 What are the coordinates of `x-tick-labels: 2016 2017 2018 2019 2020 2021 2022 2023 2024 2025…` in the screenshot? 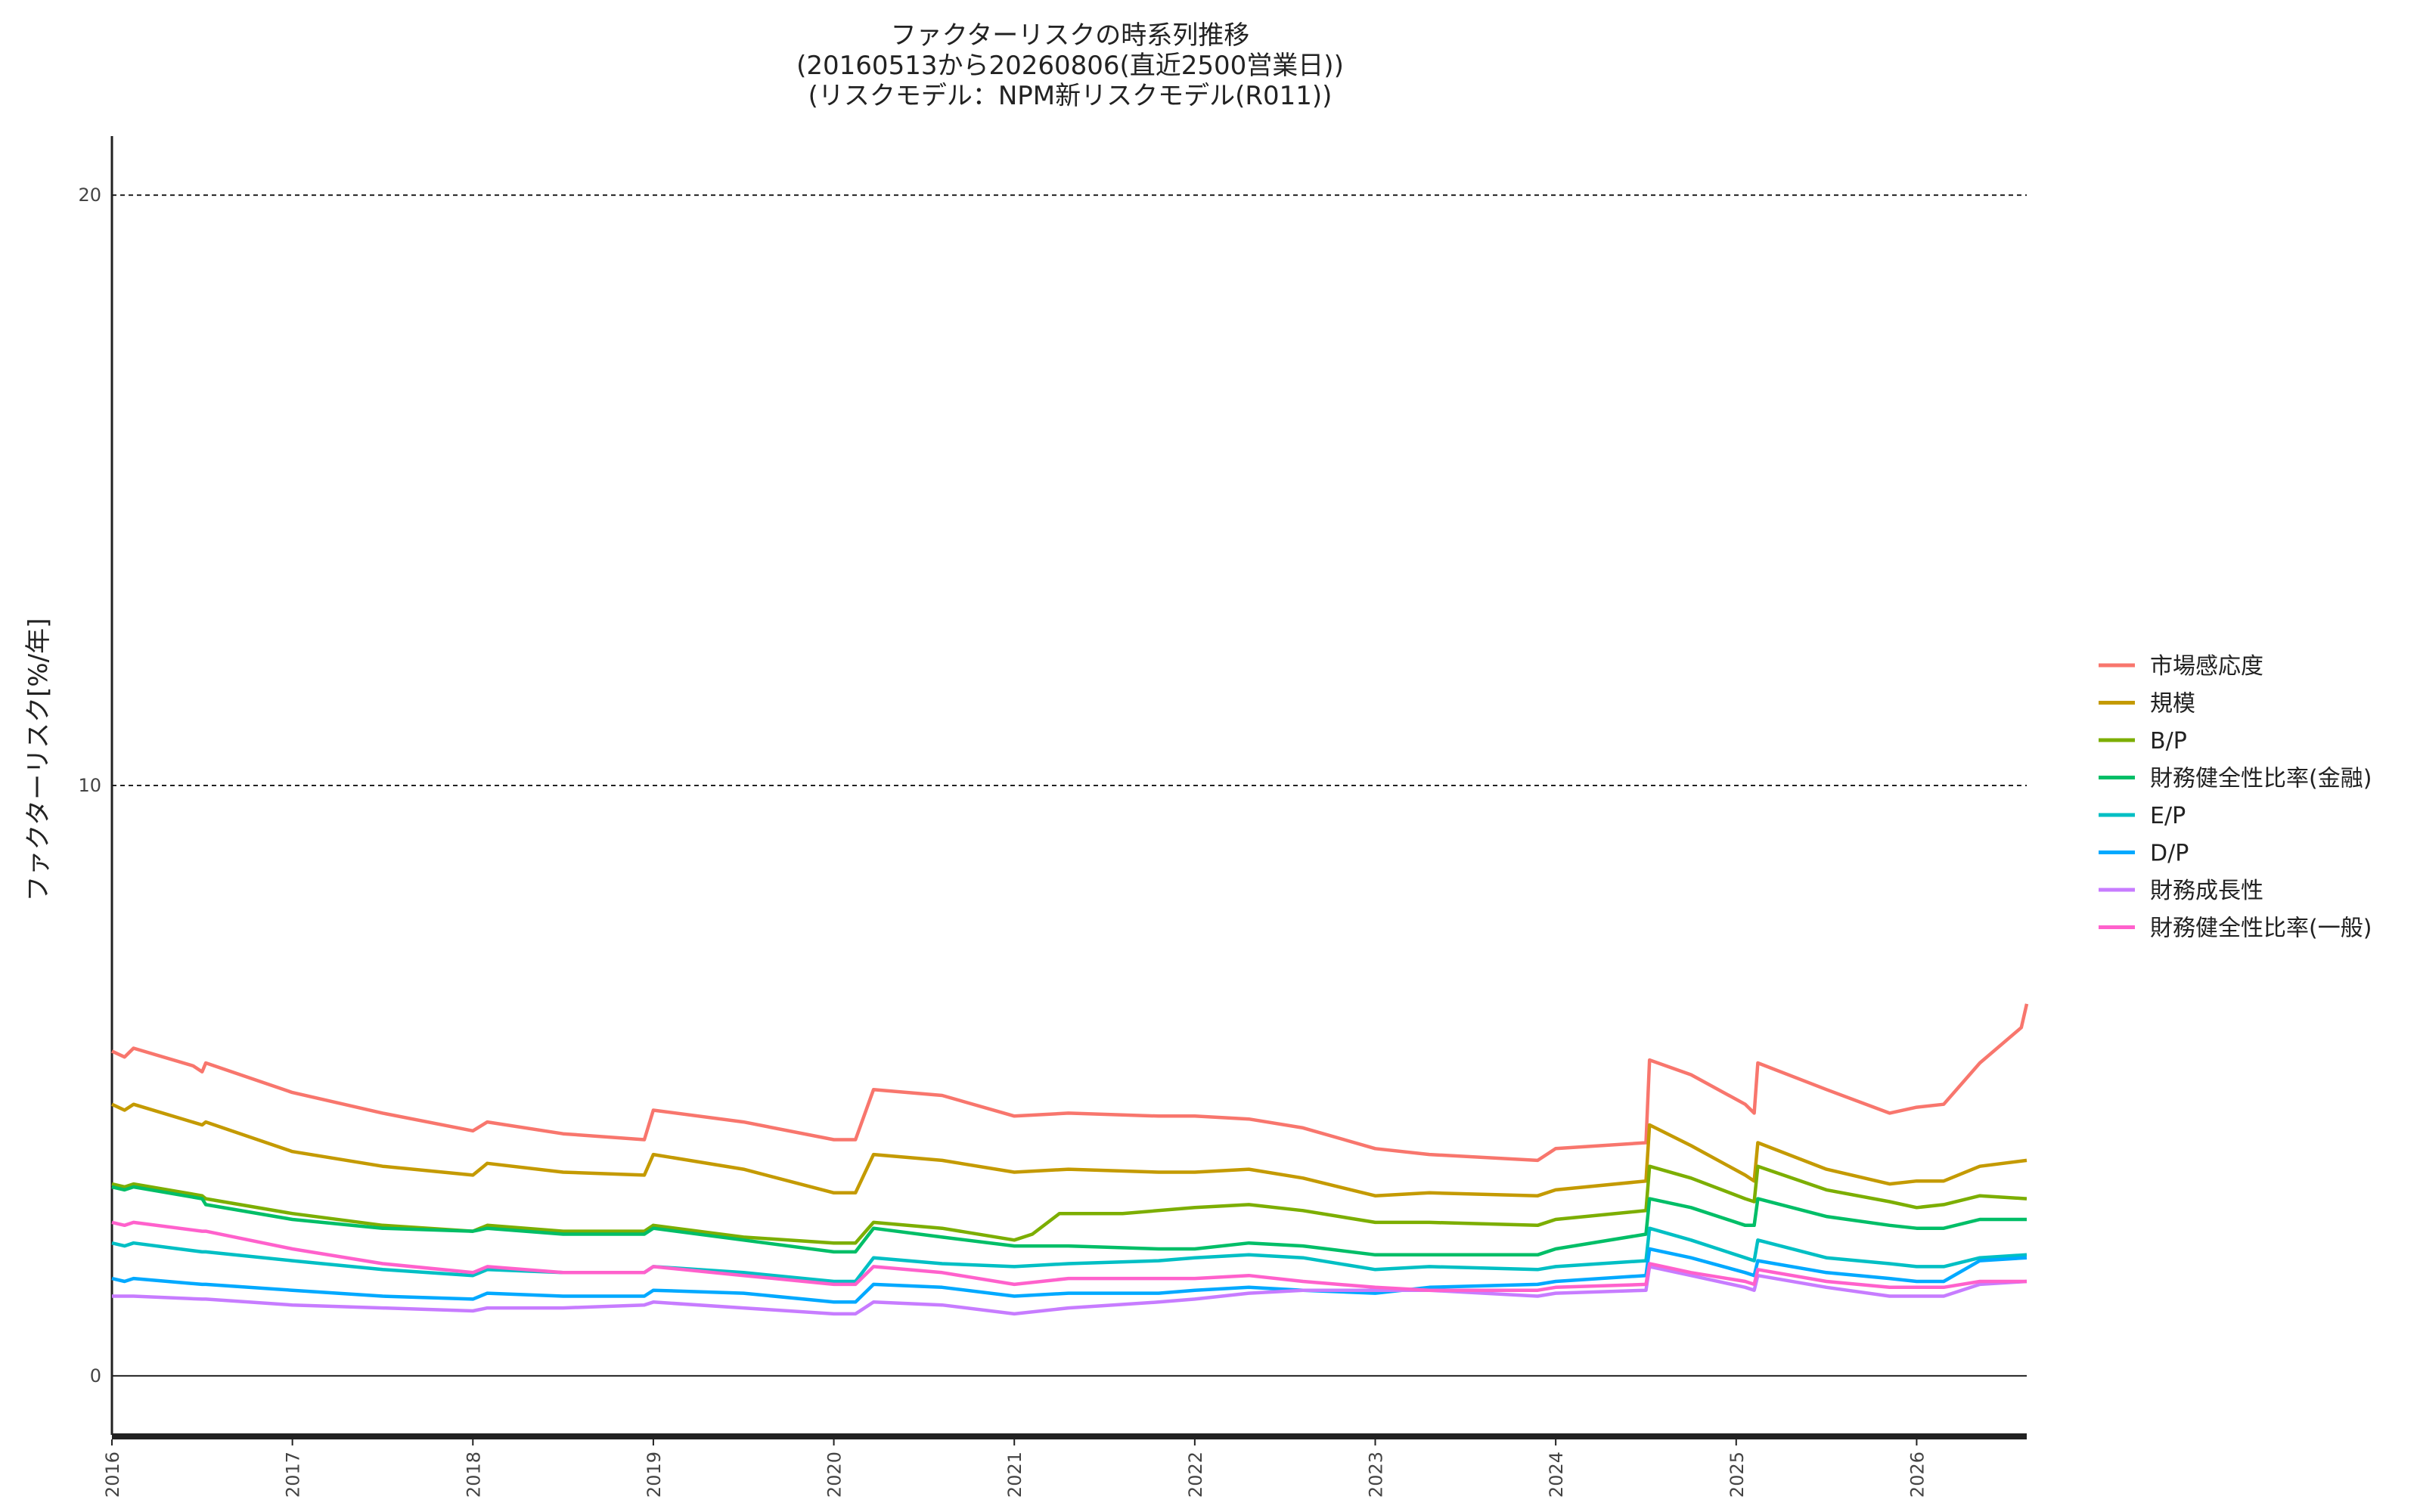 It's located at (1015, 1475).